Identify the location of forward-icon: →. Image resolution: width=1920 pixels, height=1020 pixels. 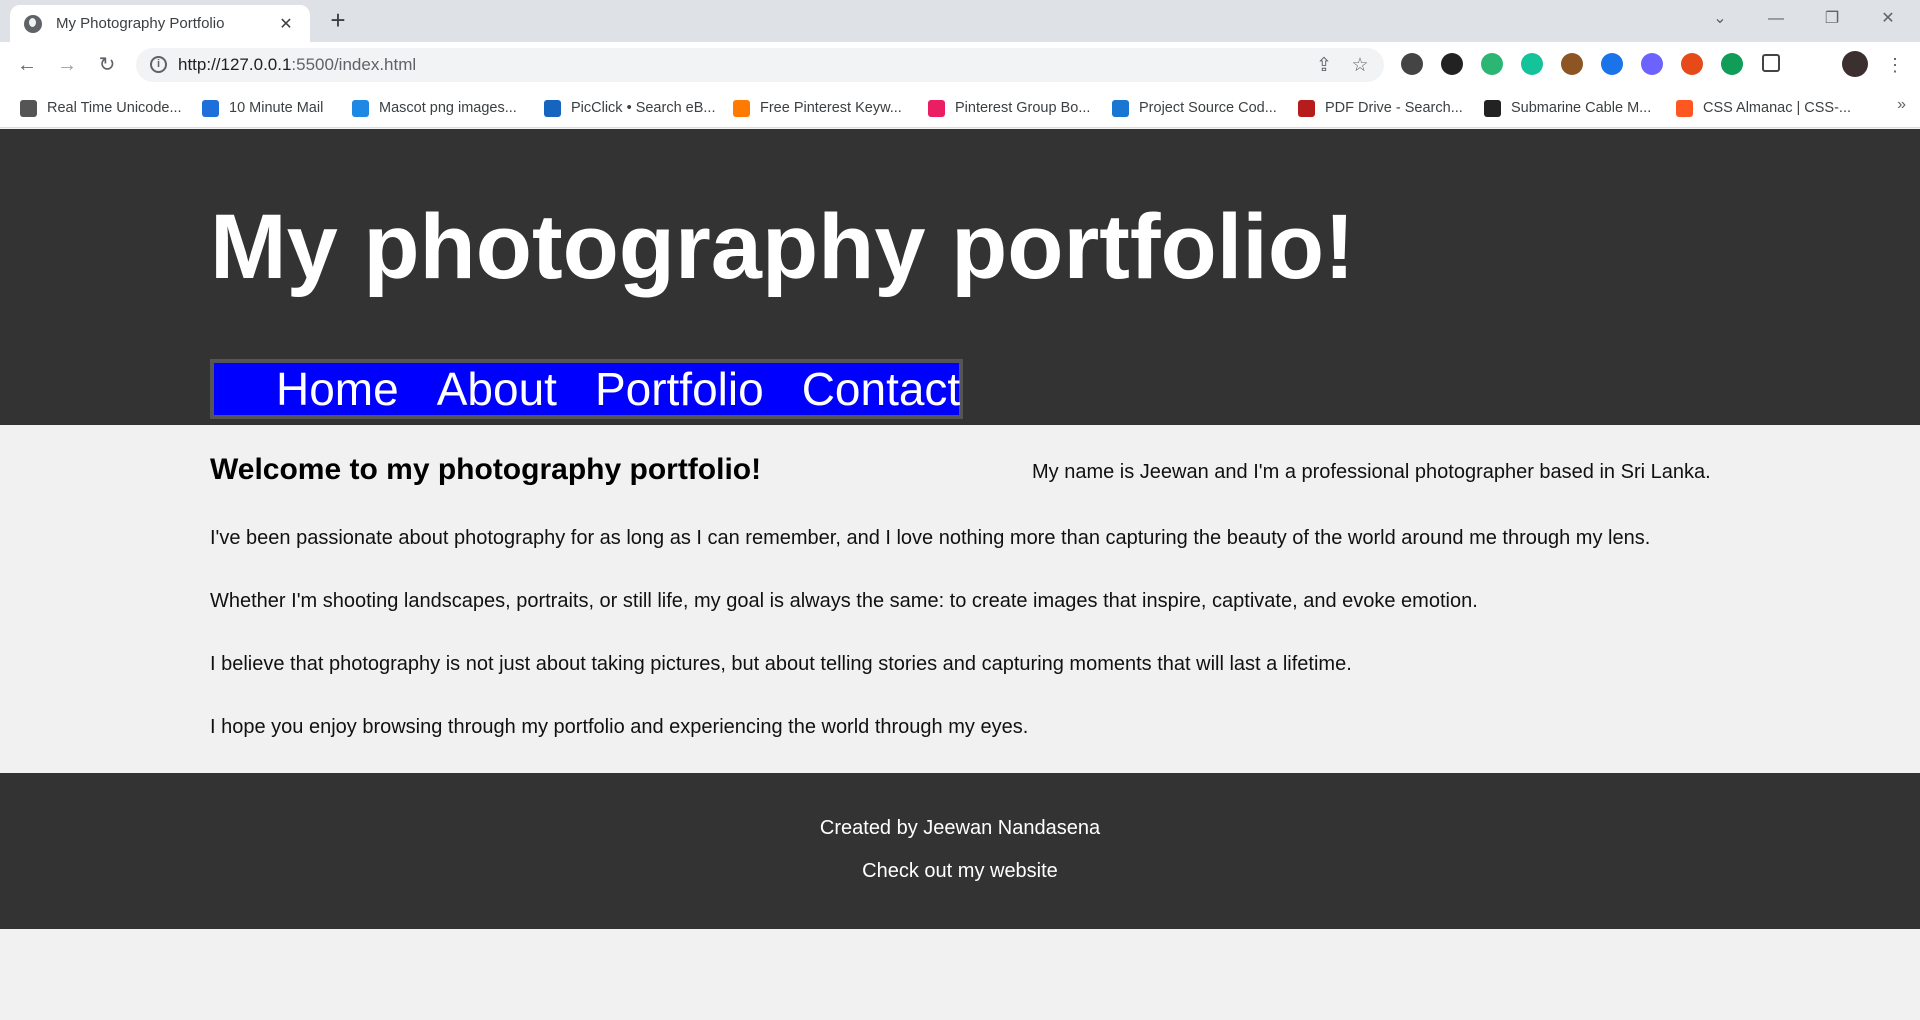
(67, 65).